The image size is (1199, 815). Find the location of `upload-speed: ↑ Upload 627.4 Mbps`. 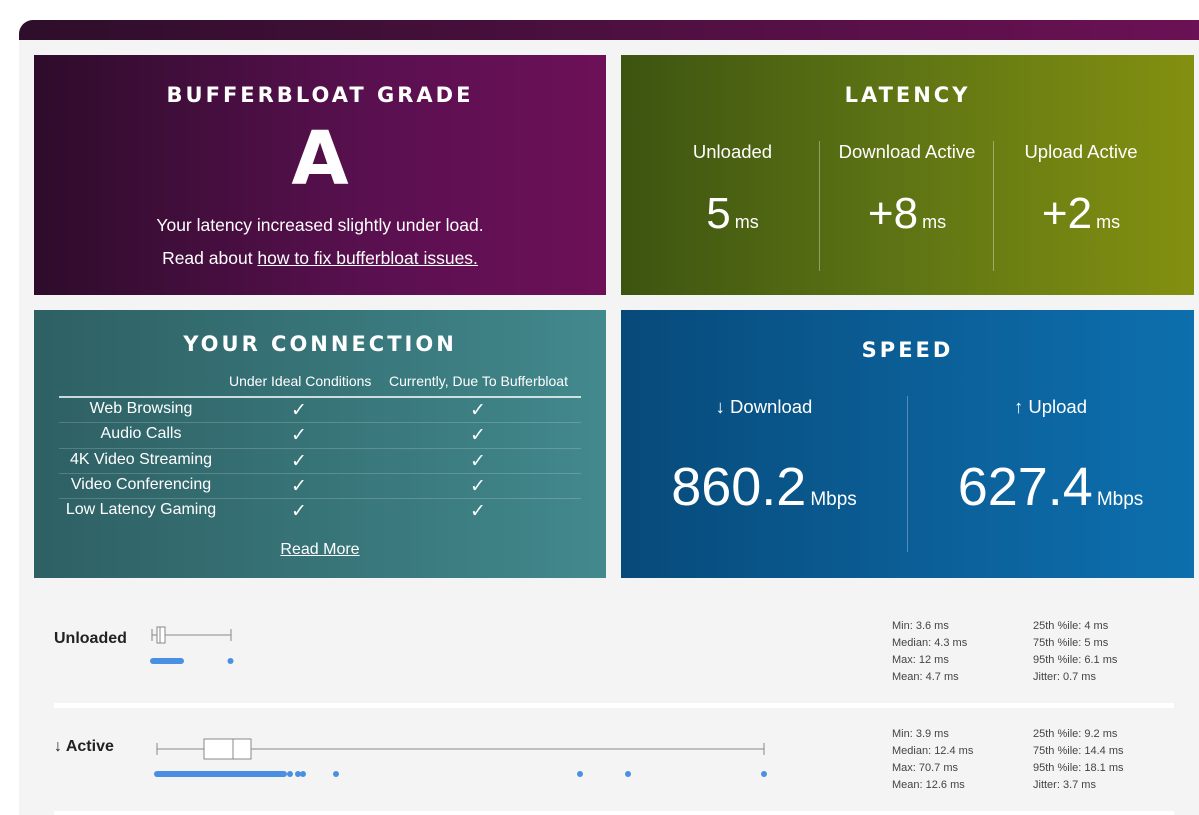

upload-speed: ↑ Upload 627.4 Mbps is located at coordinates (1050, 474).